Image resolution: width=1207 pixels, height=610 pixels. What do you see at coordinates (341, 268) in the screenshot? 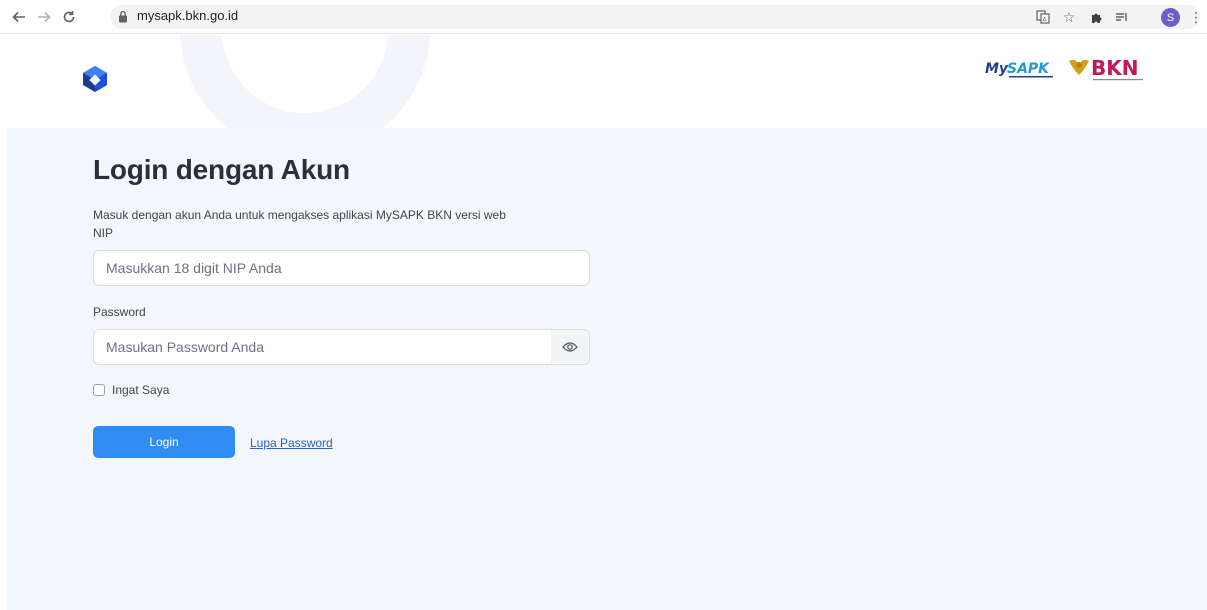
I see `nip-input: Masukkan 18 digit NIP Anda` at bounding box center [341, 268].